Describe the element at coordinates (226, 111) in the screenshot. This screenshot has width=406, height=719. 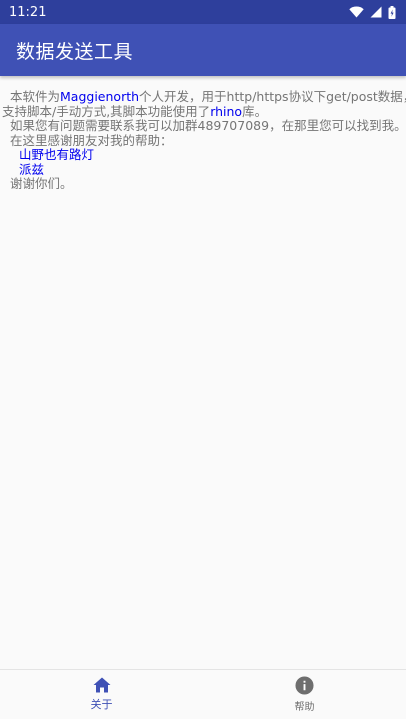
I see `rhino-link: rhino` at that location.